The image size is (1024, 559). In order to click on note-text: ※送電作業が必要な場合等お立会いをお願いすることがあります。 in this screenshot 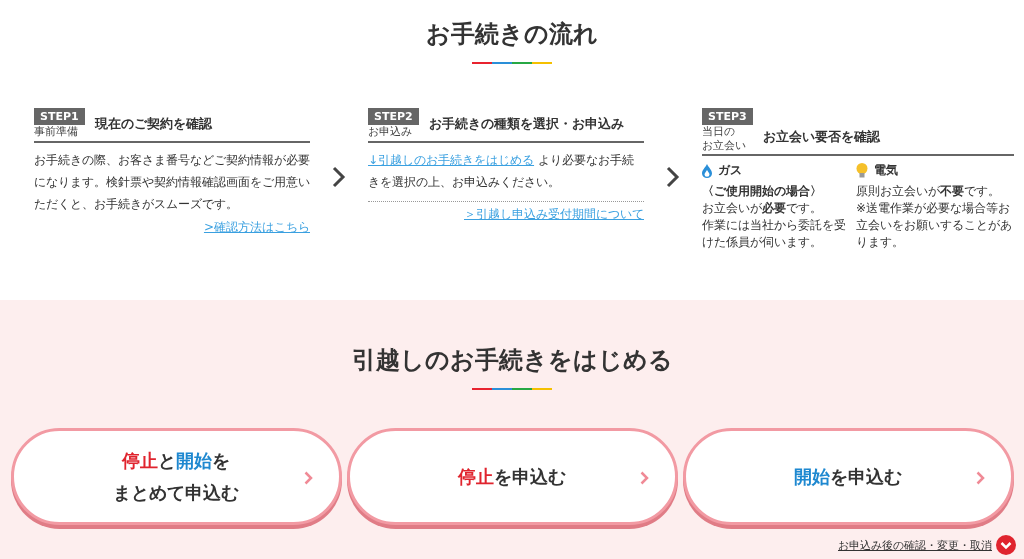, I will do `click(934, 226)`.